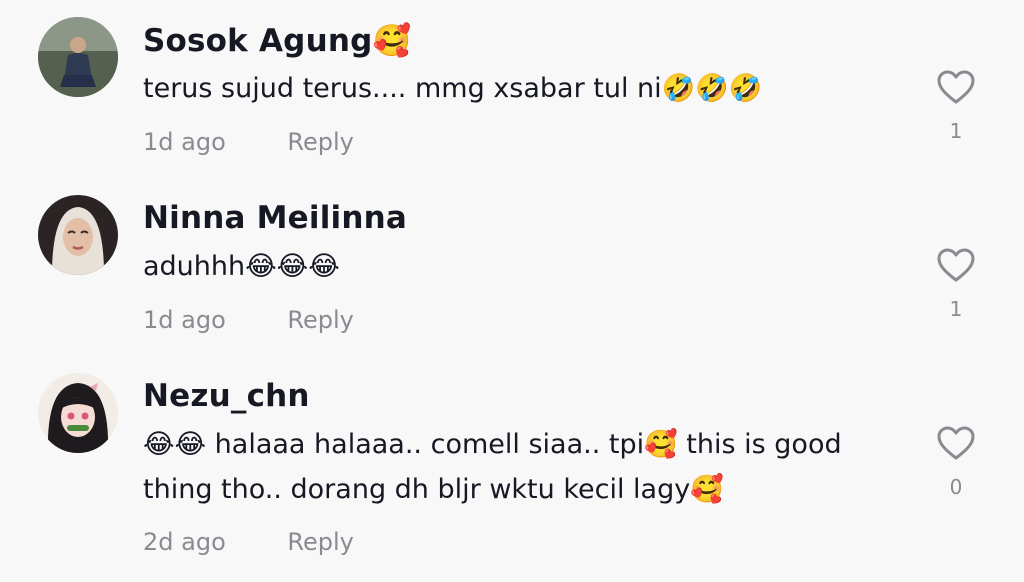 Image resolution: width=1024 pixels, height=582 pixels. What do you see at coordinates (226, 396) in the screenshot?
I see `comment-username: Nezu_chn` at bounding box center [226, 396].